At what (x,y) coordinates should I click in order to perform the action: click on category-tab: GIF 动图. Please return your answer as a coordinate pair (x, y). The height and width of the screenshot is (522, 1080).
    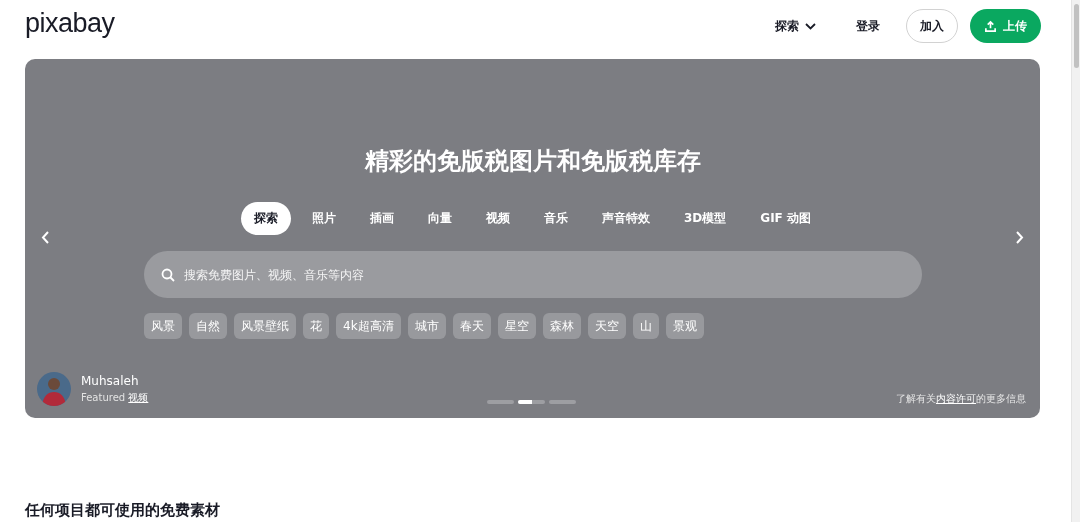
    Looking at the image, I should click on (785, 218).